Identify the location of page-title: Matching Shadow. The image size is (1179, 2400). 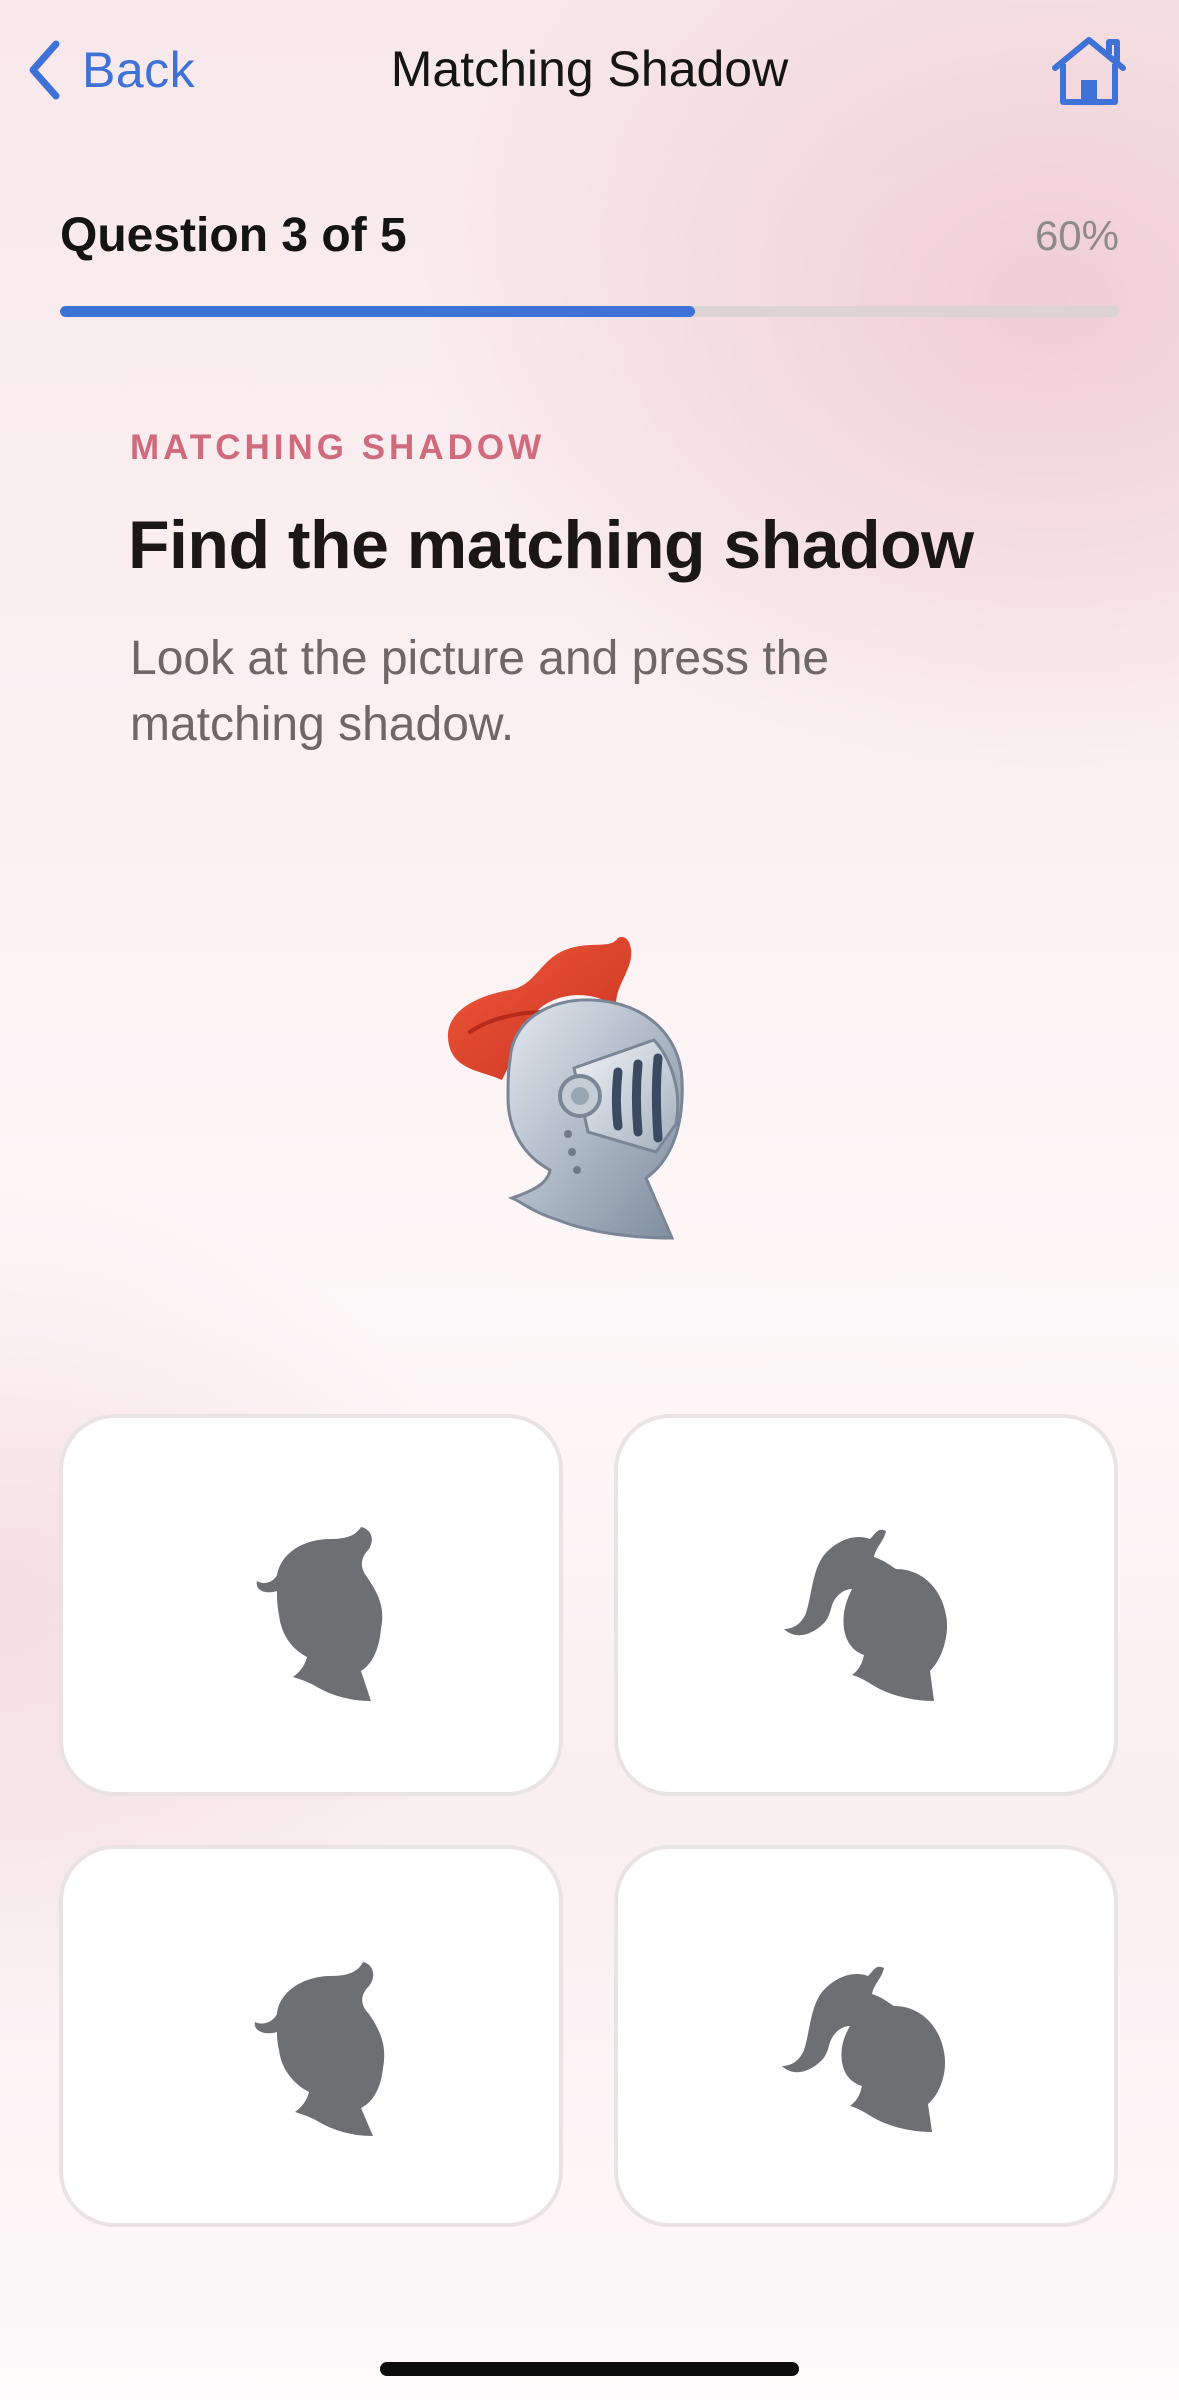
(589, 69).